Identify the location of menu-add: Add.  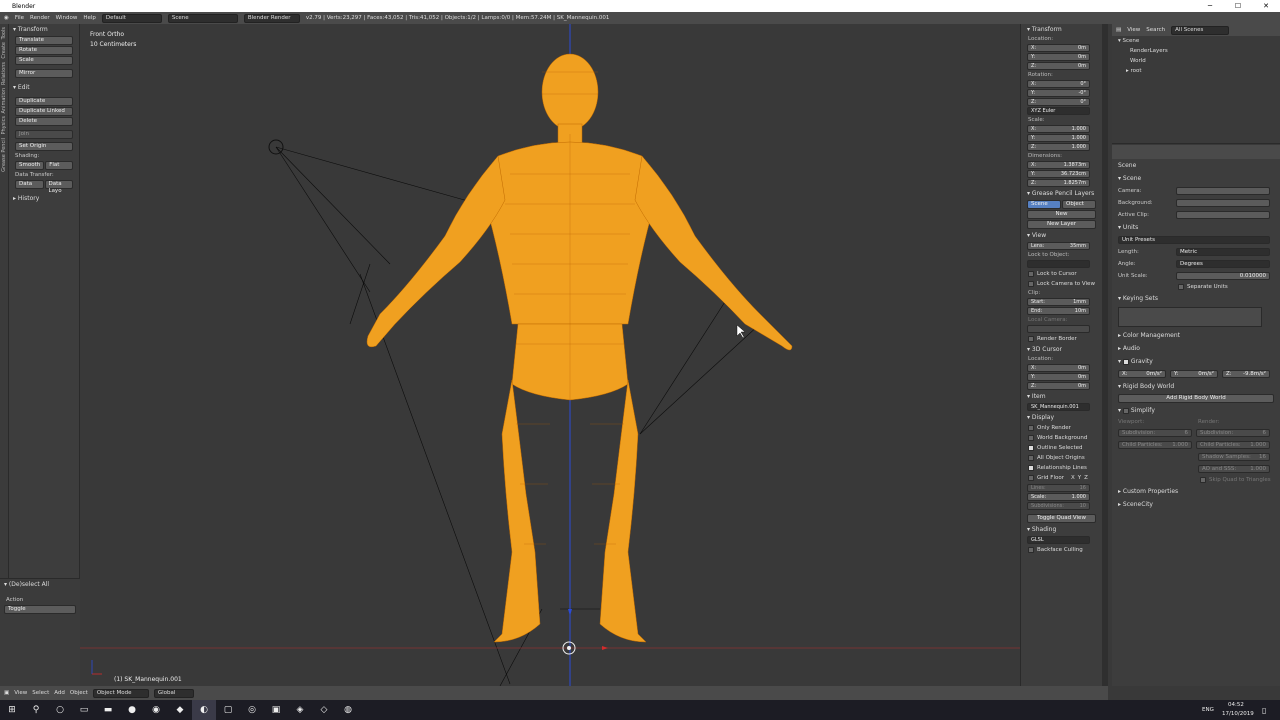
(59, 693).